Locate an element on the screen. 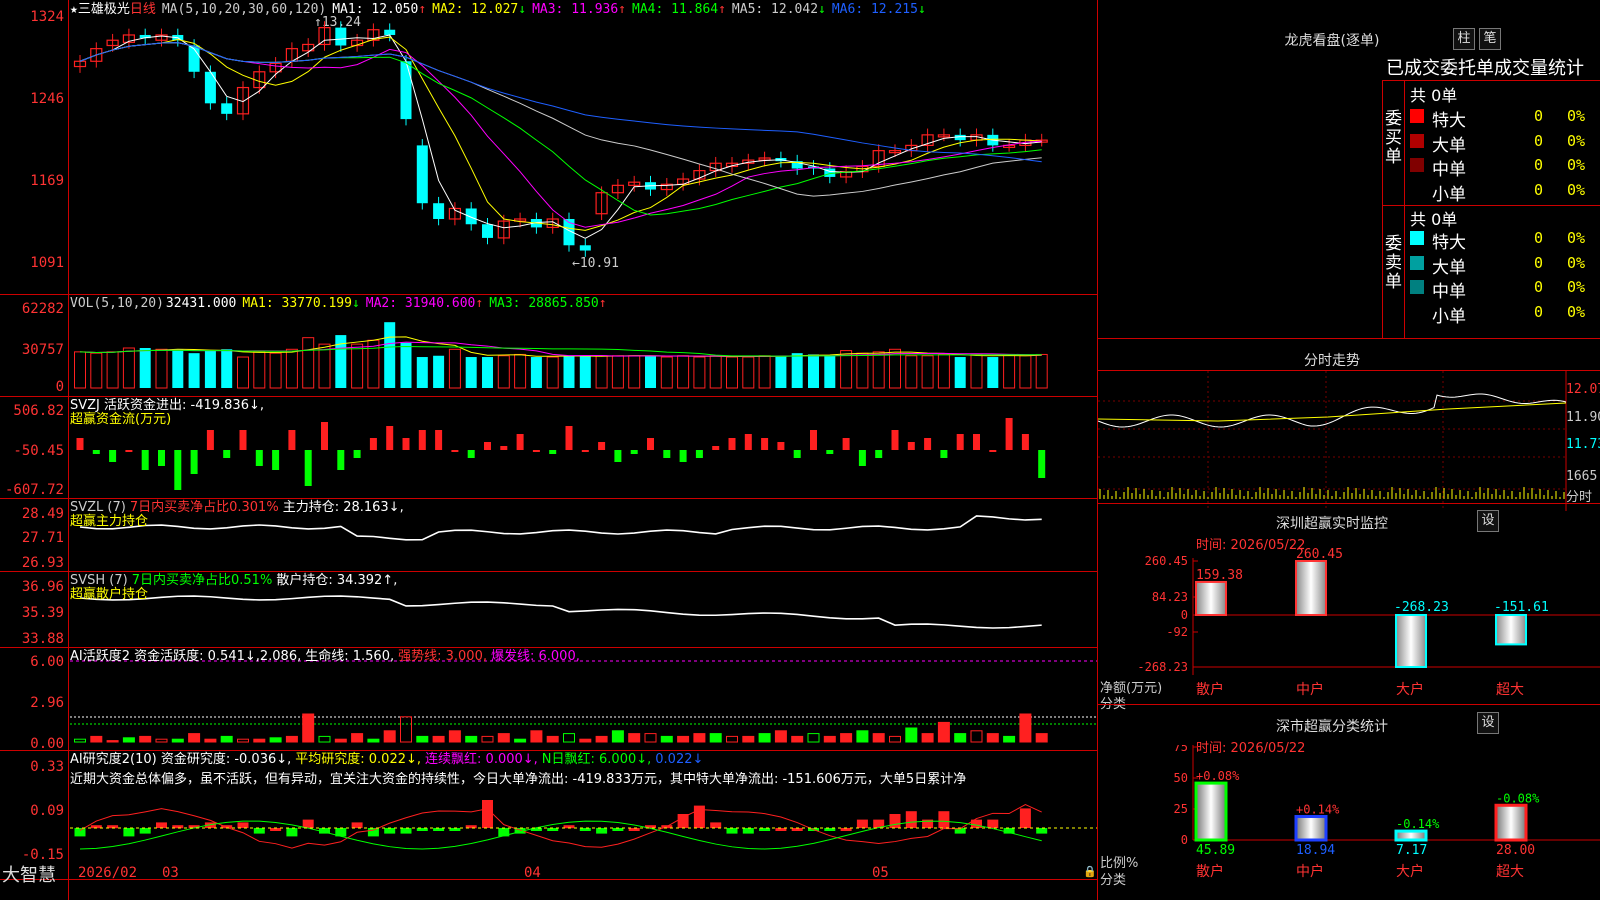  bar-mode-button: 柱 is located at coordinates (1464, 39).